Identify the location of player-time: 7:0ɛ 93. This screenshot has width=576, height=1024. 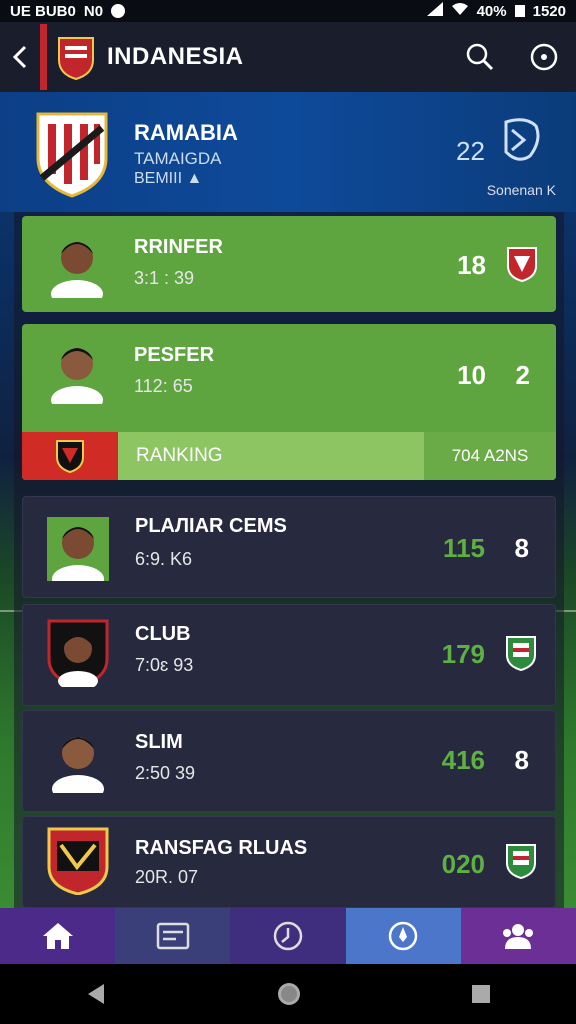
(164, 665).